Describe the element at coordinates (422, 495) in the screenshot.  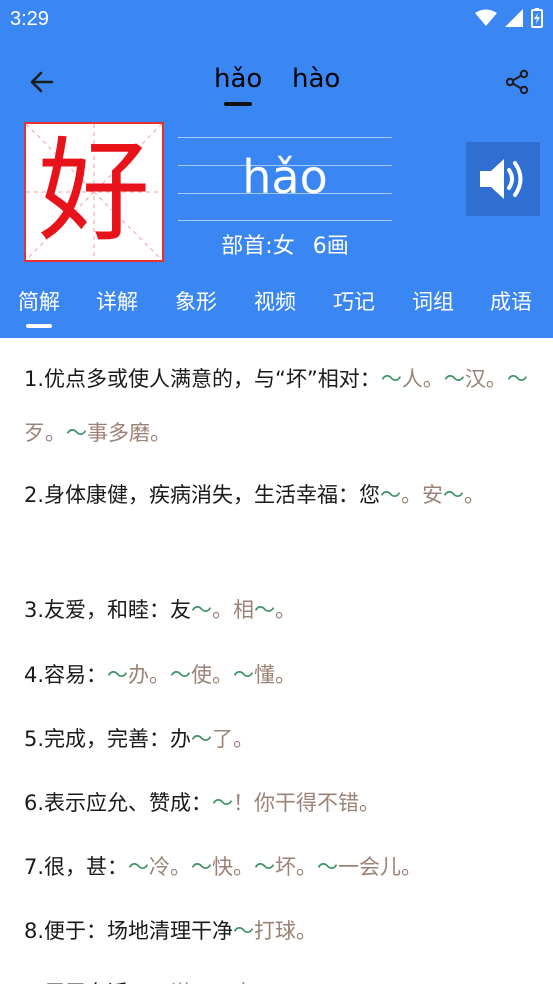
I see `definition-example: 。安` at that location.